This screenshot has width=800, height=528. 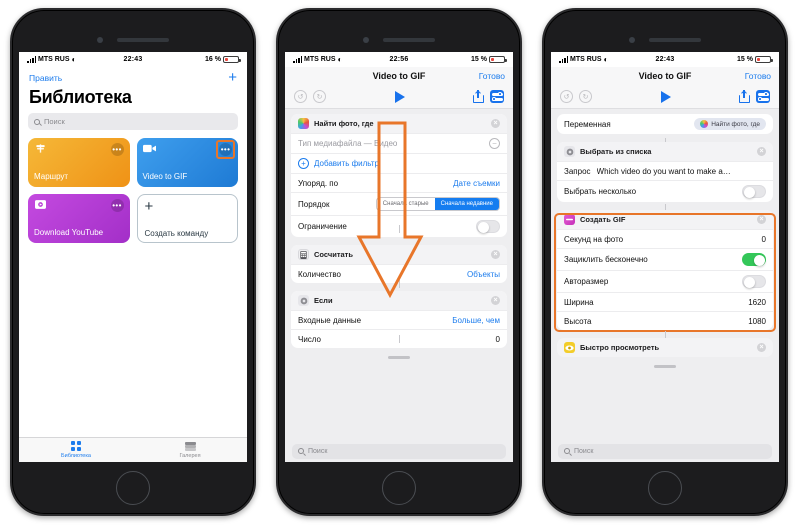 I want to click on limit-toggle, so click(x=488, y=226).